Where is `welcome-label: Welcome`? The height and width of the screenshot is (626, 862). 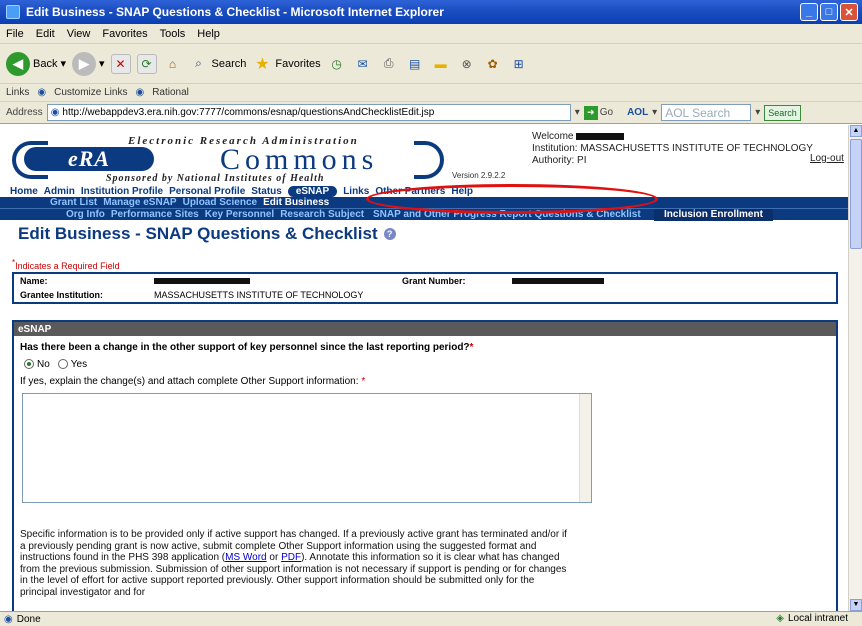 welcome-label: Welcome is located at coordinates (553, 136).